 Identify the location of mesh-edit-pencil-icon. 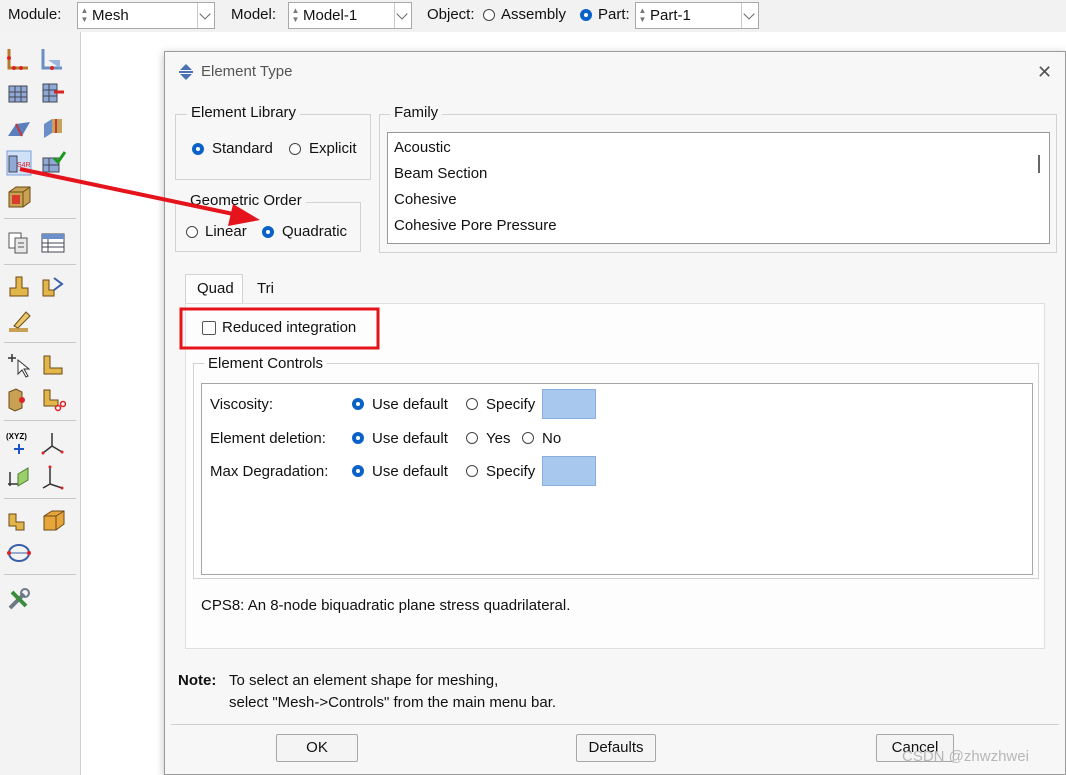
(19, 321).